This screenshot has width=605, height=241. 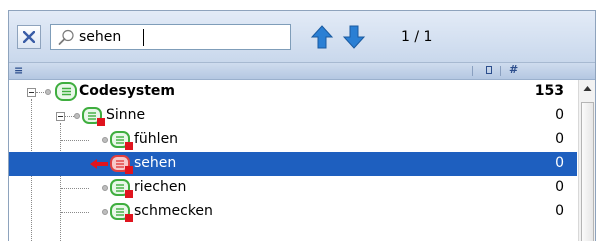 What do you see at coordinates (143, 37) in the screenshot?
I see `text-caret` at bounding box center [143, 37].